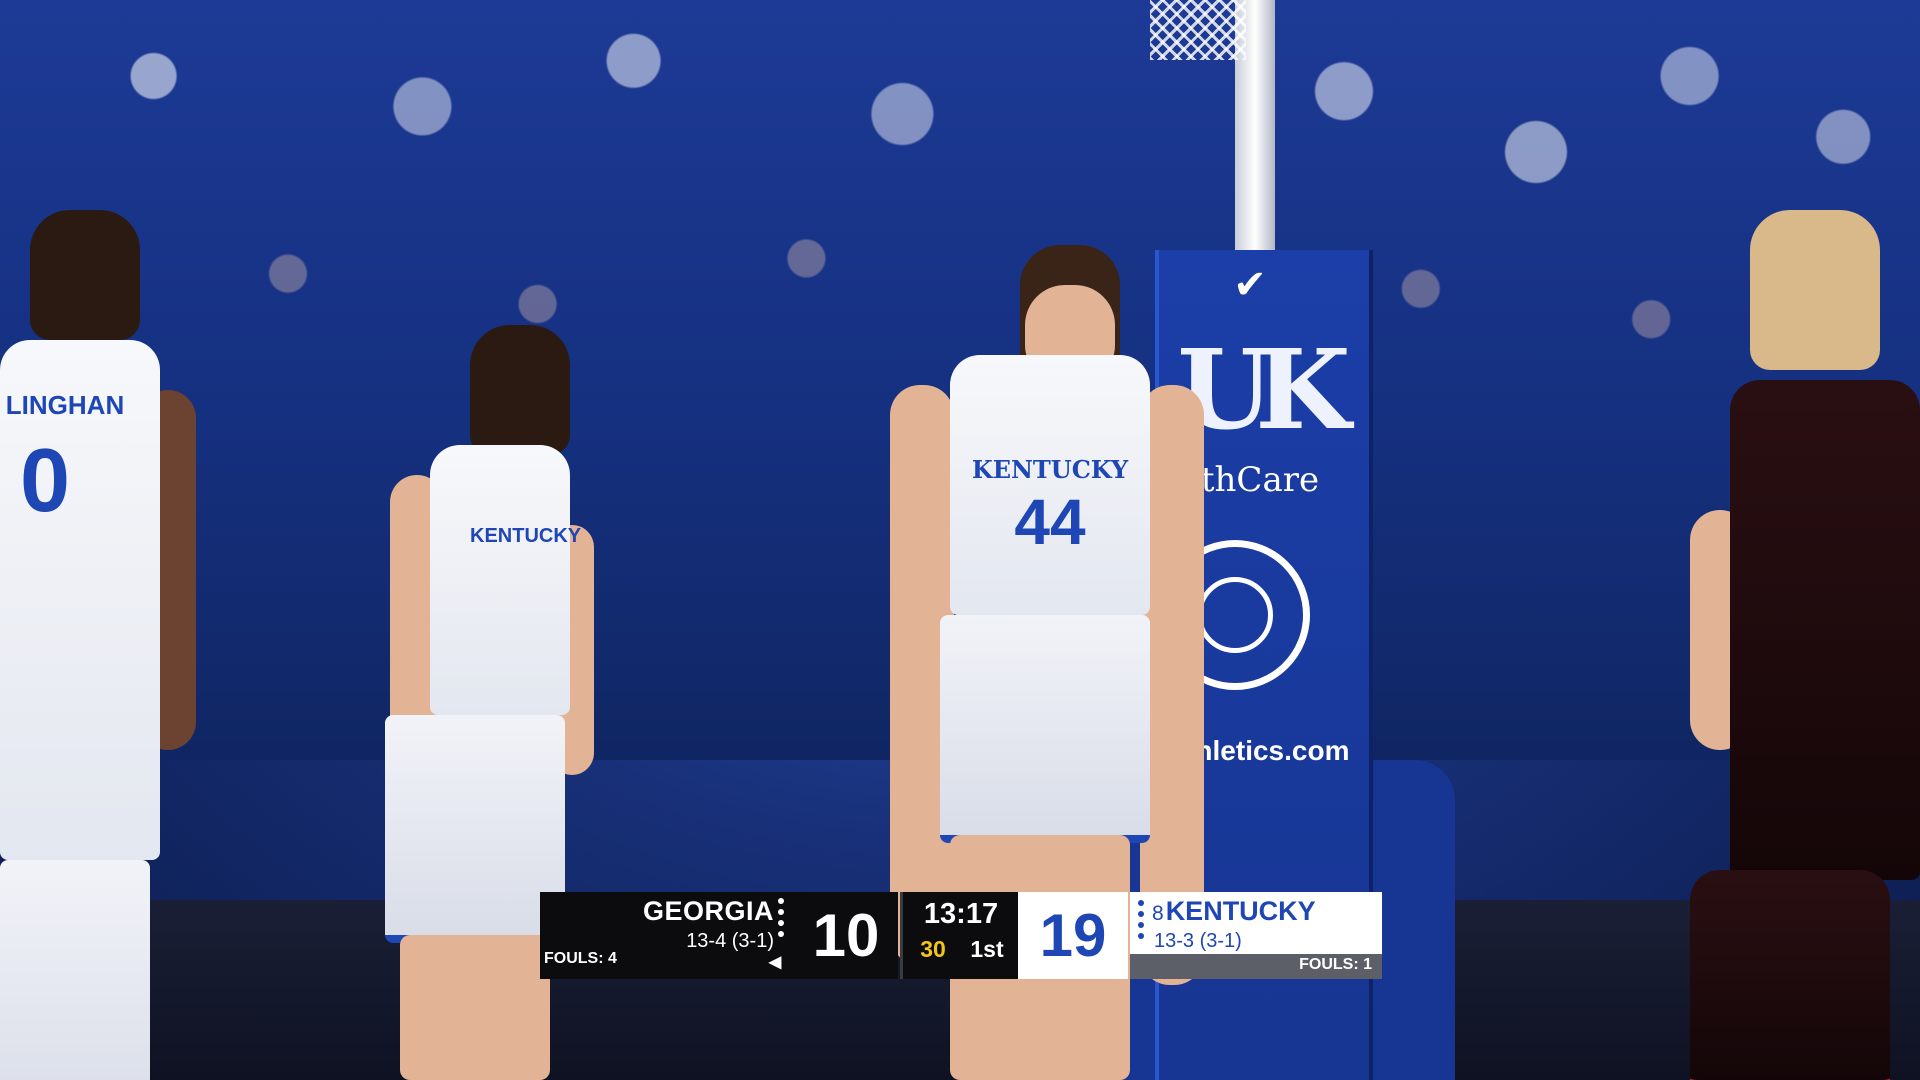  Describe the element at coordinates (1256, 935) in the screenshot. I see `home-team-panel: 8KENTUCKY 13-3 (3-1) FOULS: 1` at that location.